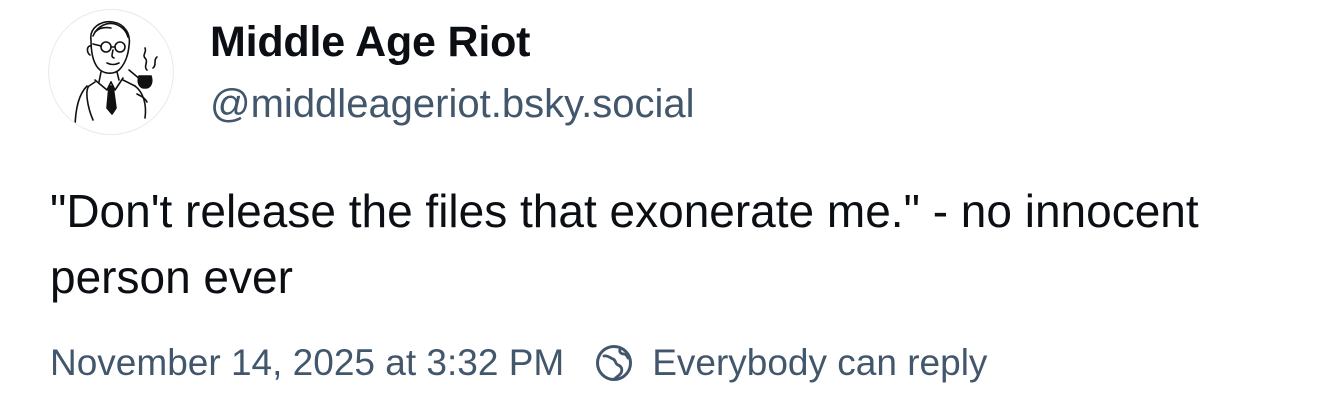  I want to click on post-timestamp: November 14, 2025 at 3:32 PM, so click(307, 363).